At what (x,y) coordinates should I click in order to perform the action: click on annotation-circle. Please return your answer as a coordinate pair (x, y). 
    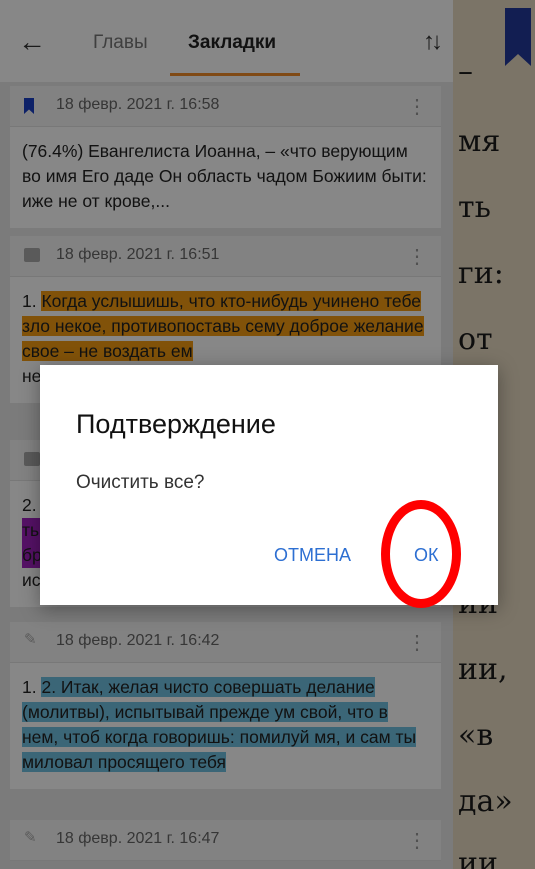
    Looking at the image, I should click on (421, 554).